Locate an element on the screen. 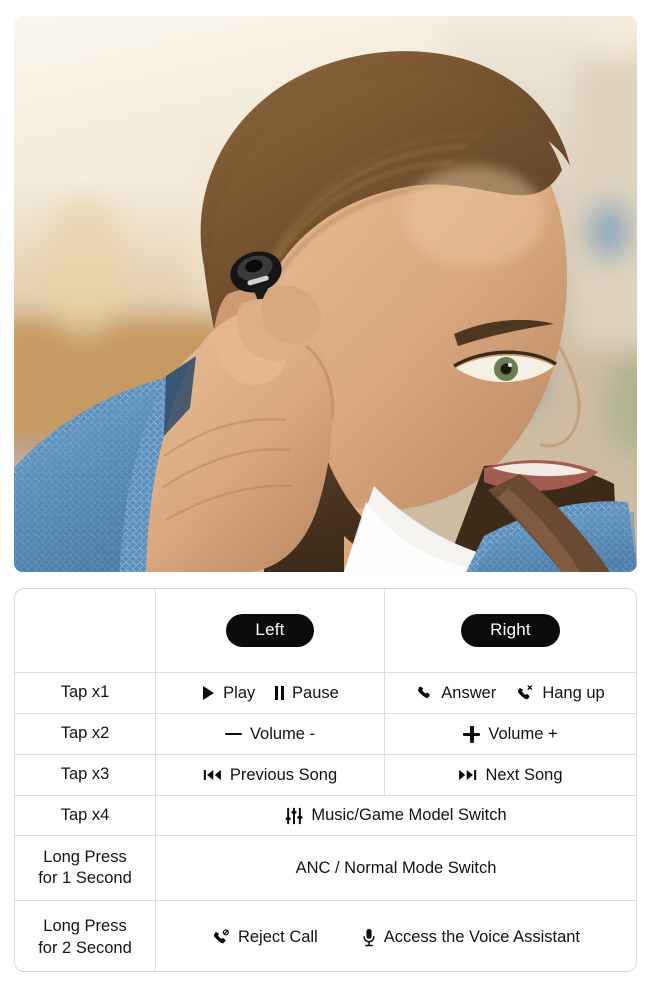  microphone-icon is located at coordinates (369, 937).